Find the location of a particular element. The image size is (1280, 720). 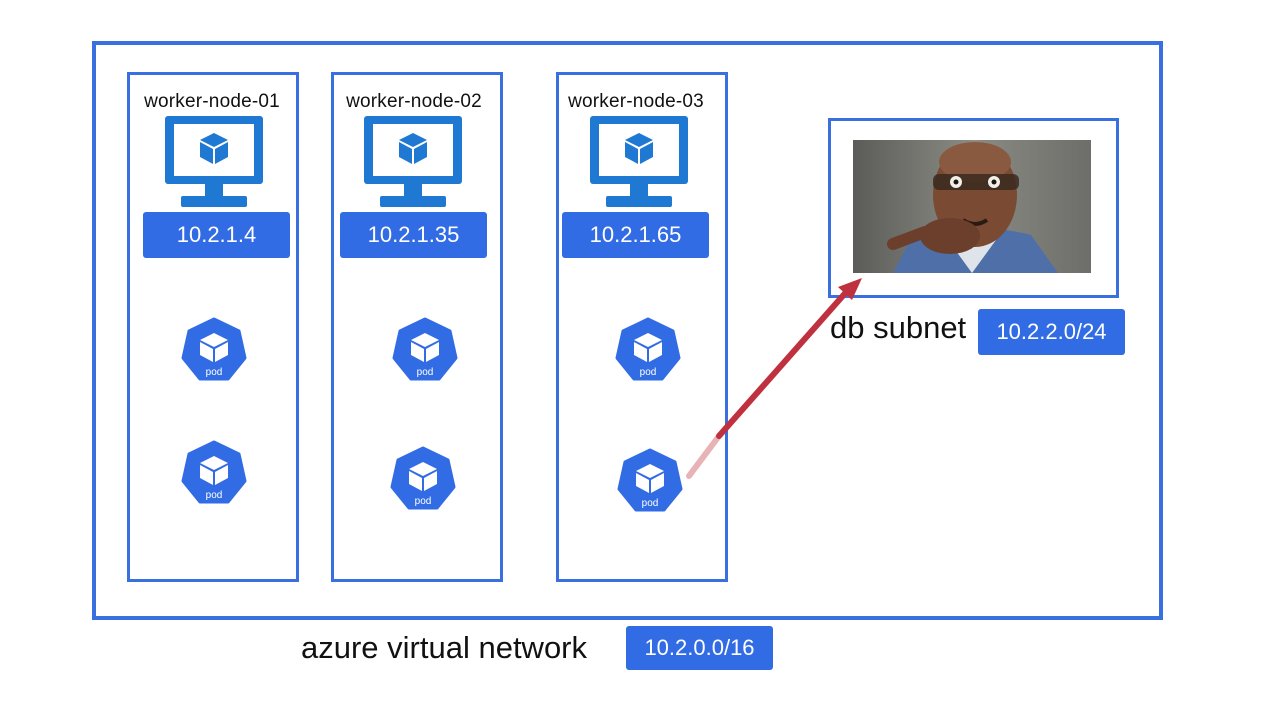

db-subnet-label: db subnet is located at coordinates (898, 327).